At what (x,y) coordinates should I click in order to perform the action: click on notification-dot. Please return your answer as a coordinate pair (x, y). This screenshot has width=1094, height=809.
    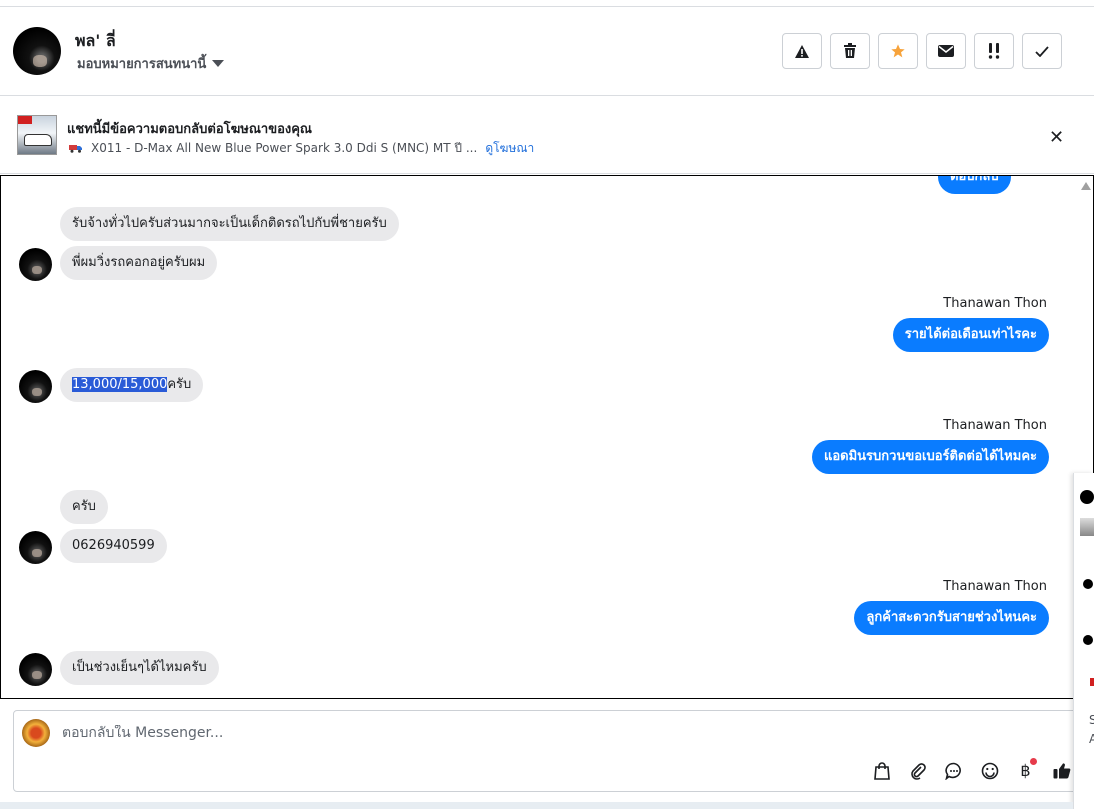
    Looking at the image, I should click on (1033, 761).